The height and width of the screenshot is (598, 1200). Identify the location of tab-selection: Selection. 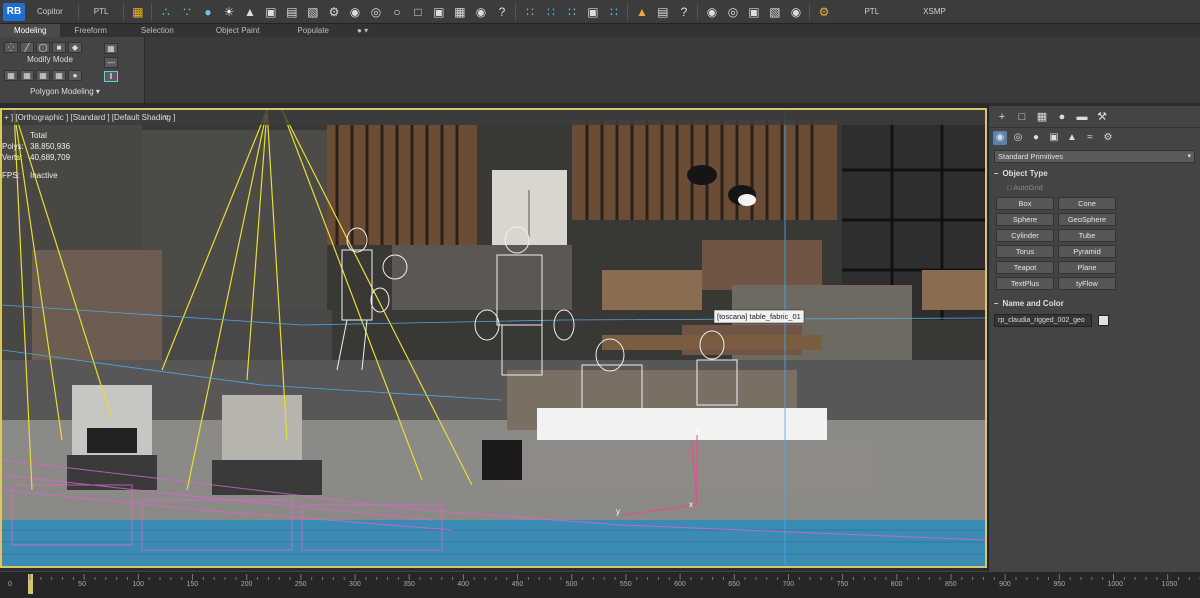
(157, 30).